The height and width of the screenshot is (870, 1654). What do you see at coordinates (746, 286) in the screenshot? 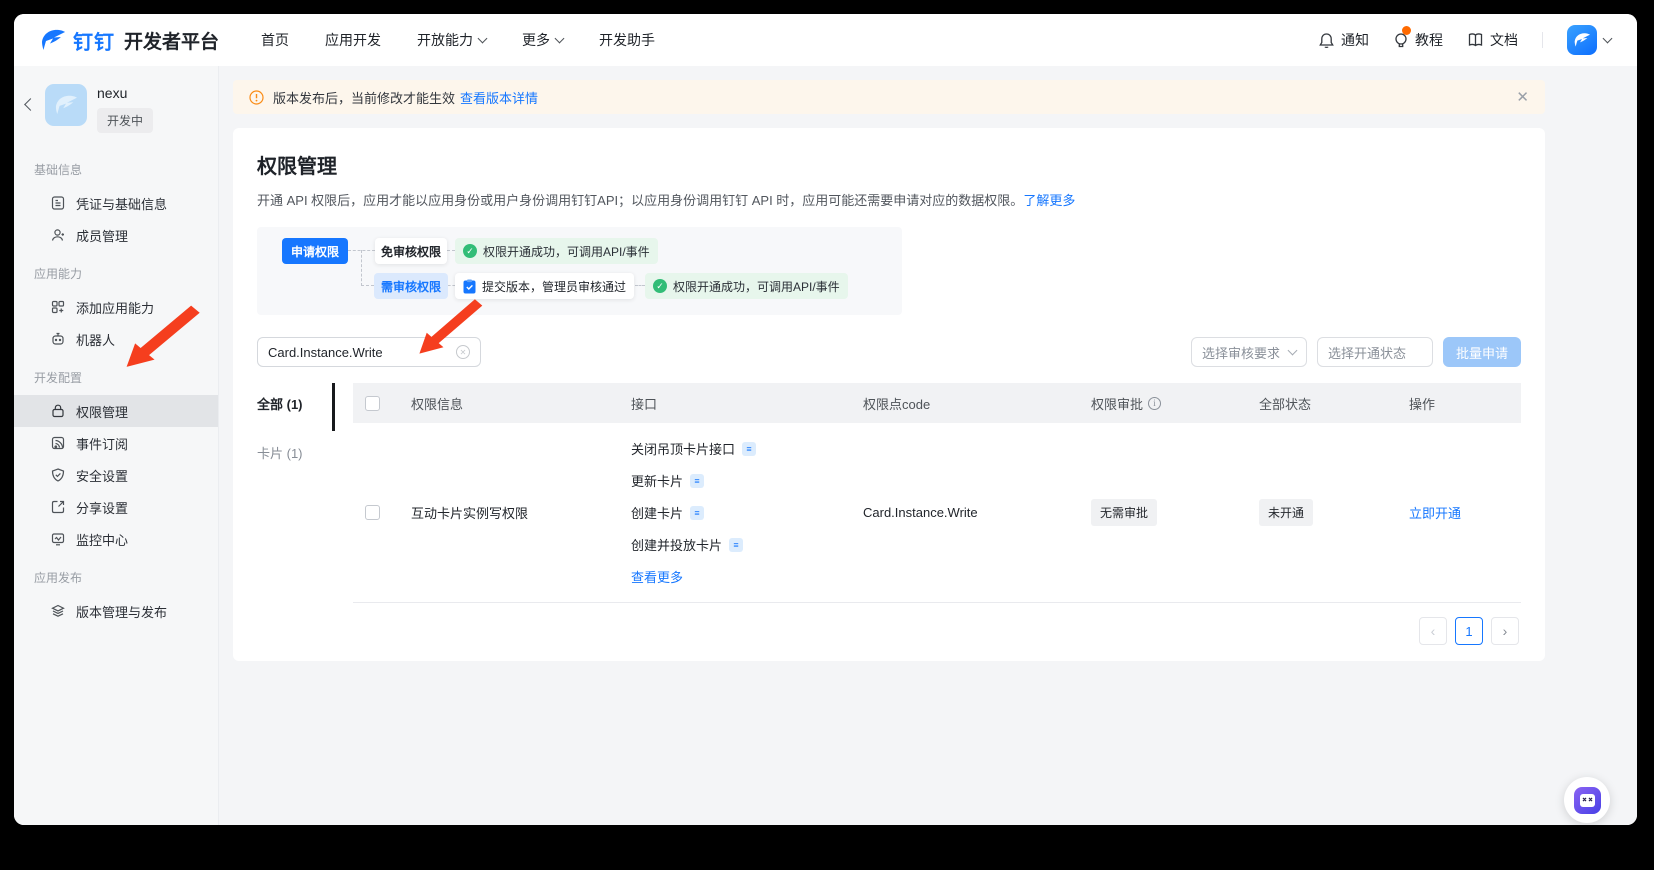
I see `flow-success-node-2: ✓ 权限开通成功，可调用API/事件` at bounding box center [746, 286].